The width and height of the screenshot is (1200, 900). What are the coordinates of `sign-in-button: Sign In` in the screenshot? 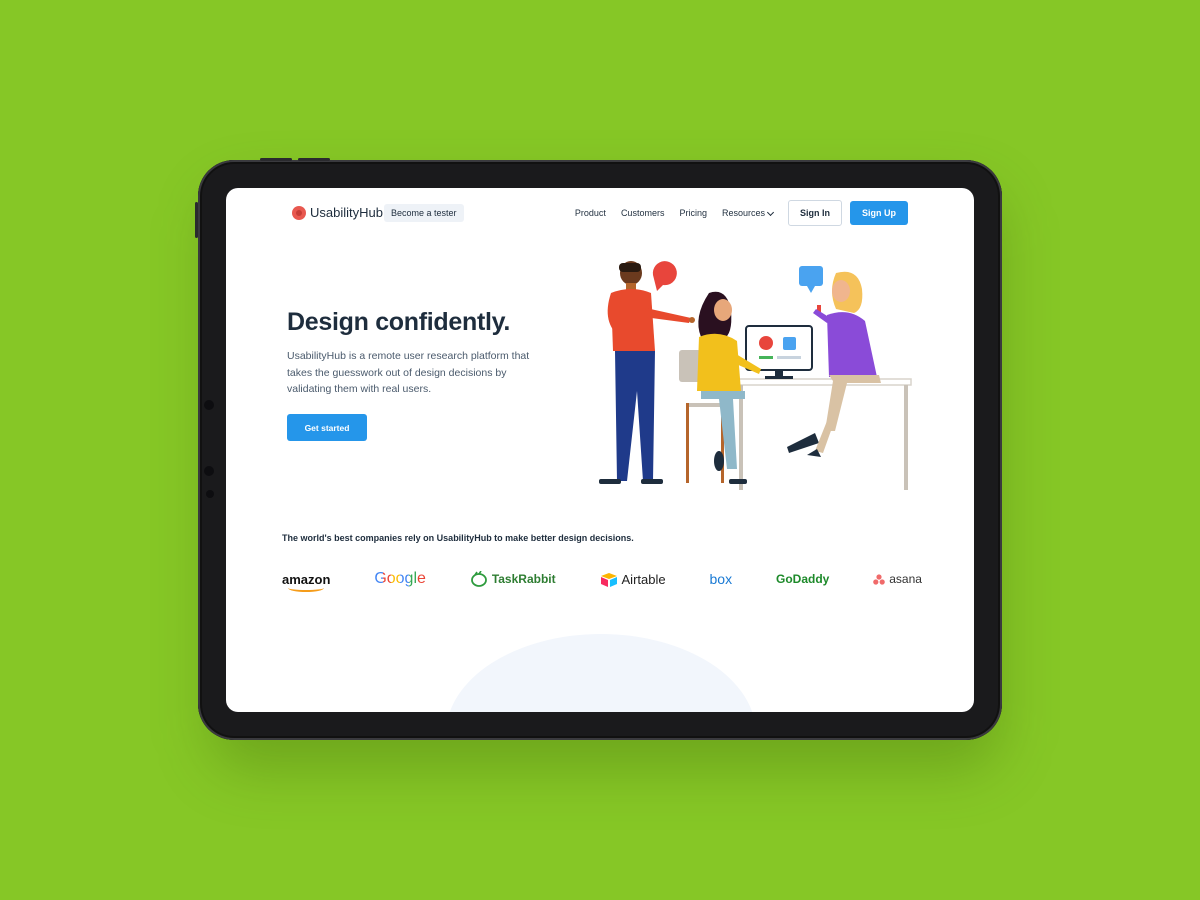 It's located at (815, 213).